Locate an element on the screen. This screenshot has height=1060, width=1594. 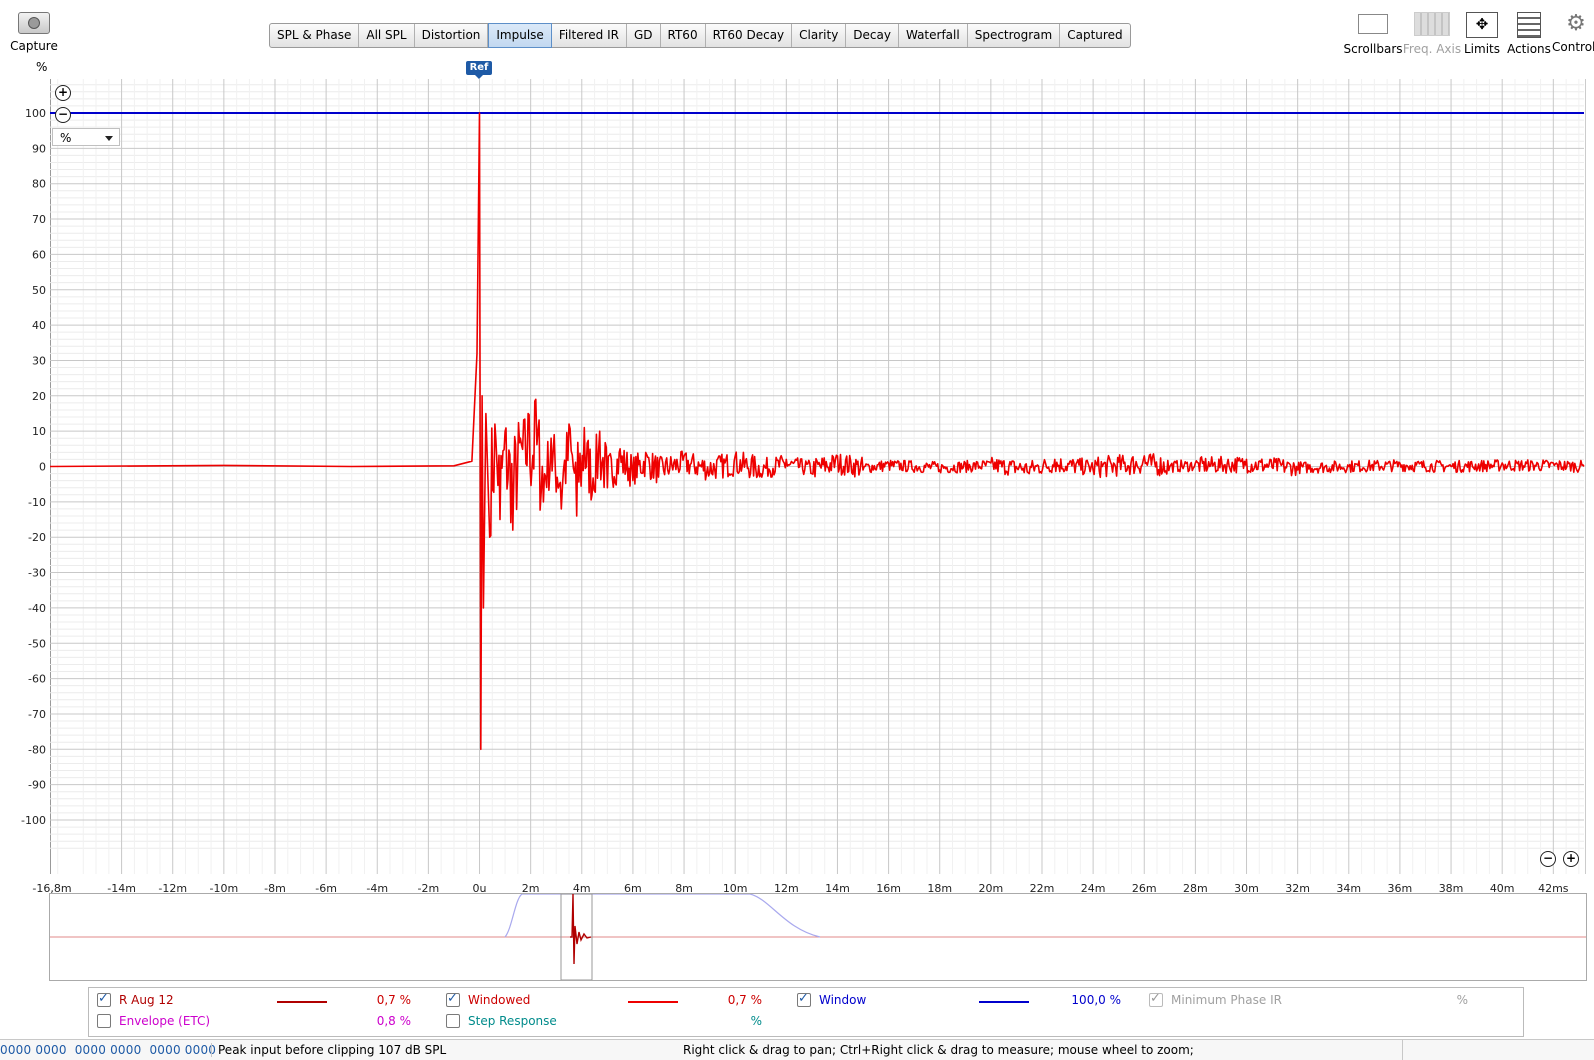
y-tick-label: -90 is located at coordinates (37, 785).